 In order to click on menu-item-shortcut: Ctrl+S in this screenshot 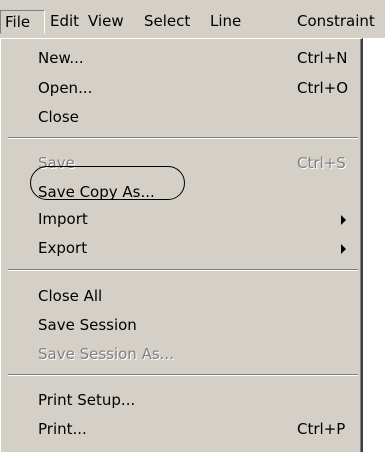, I will do `click(321, 163)`.